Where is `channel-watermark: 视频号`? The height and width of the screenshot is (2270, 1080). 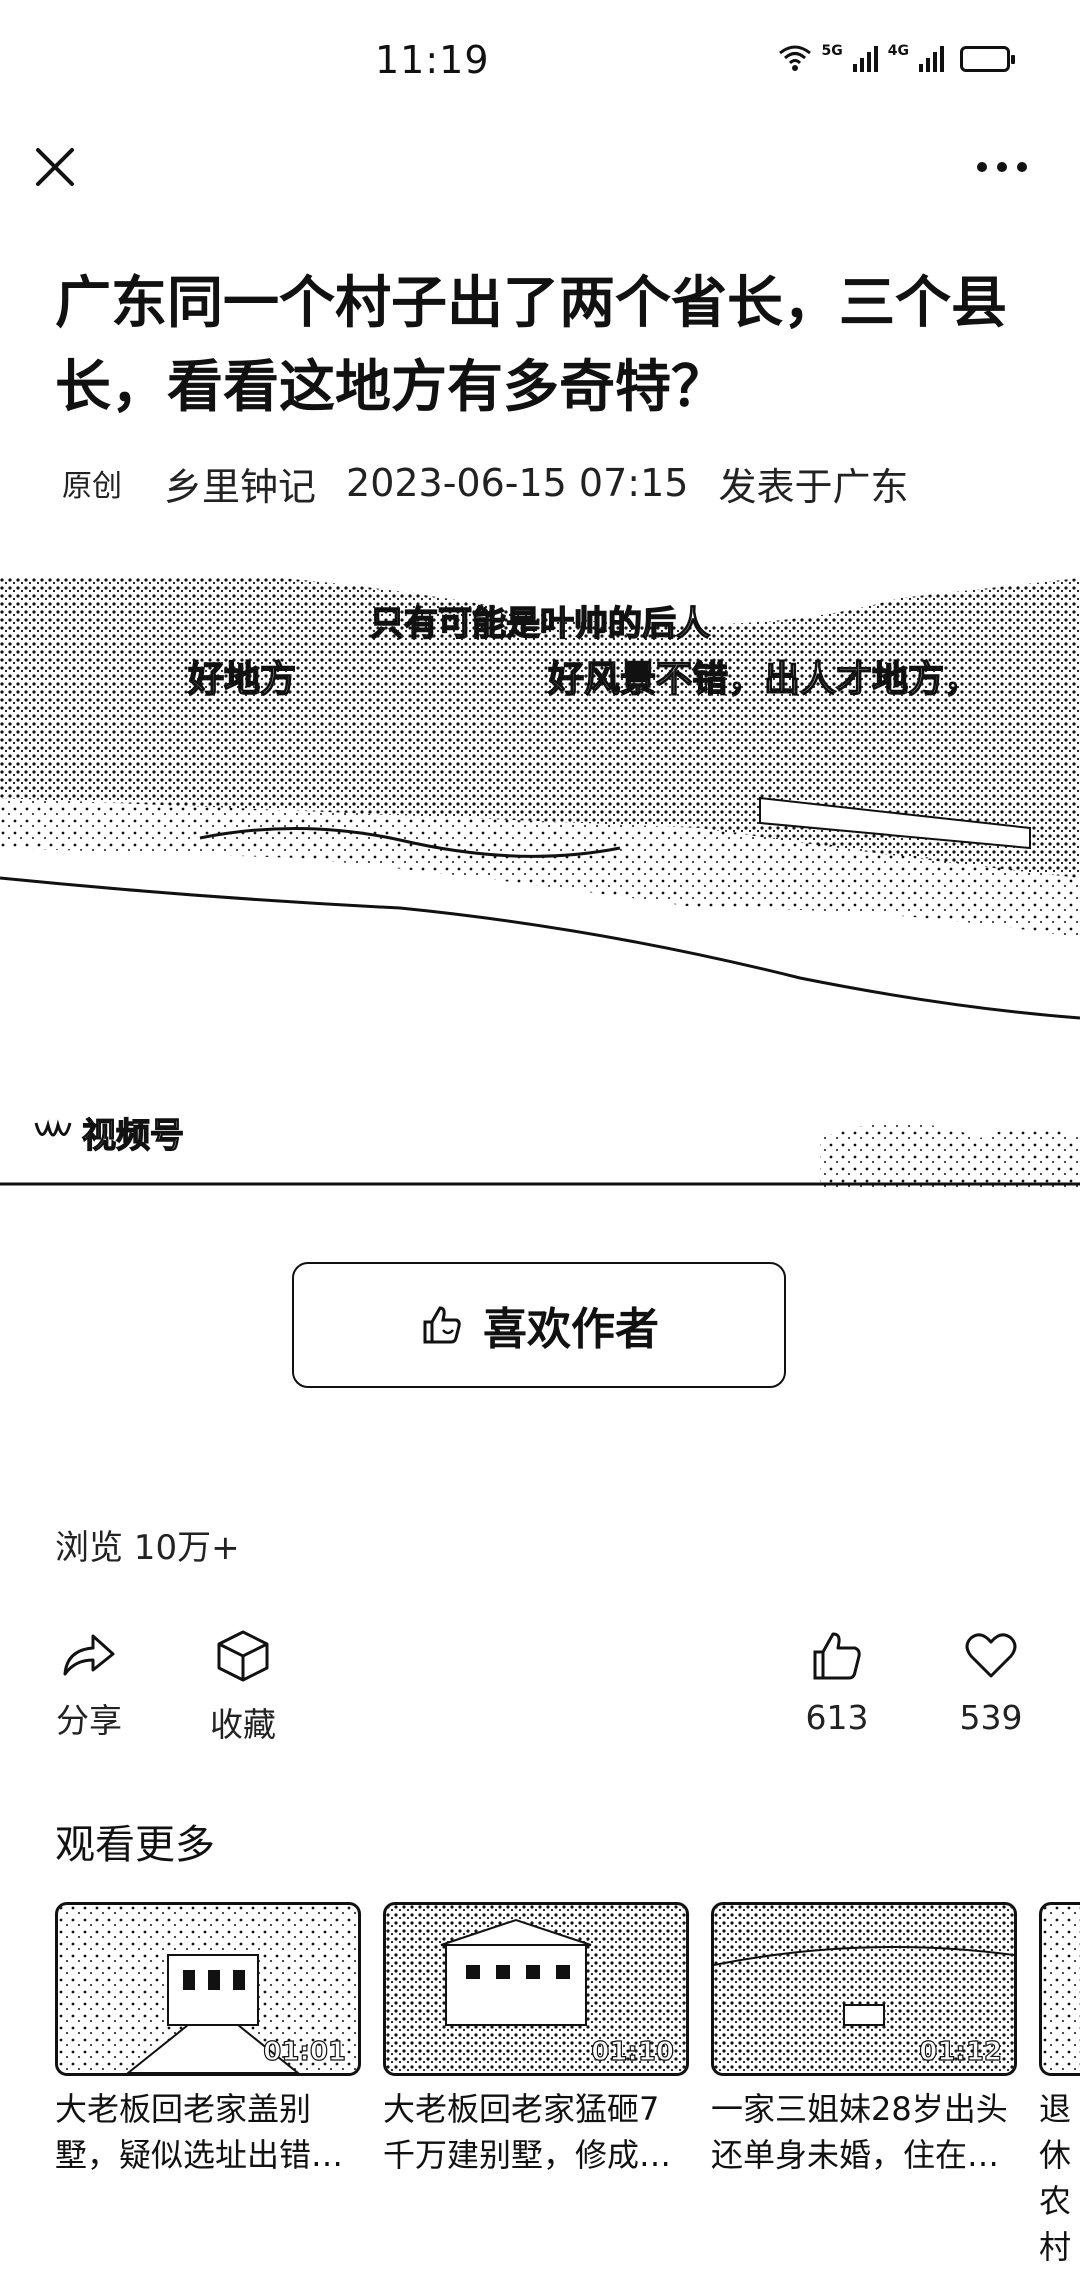
channel-watermark: 视频号 is located at coordinates (109, 1132).